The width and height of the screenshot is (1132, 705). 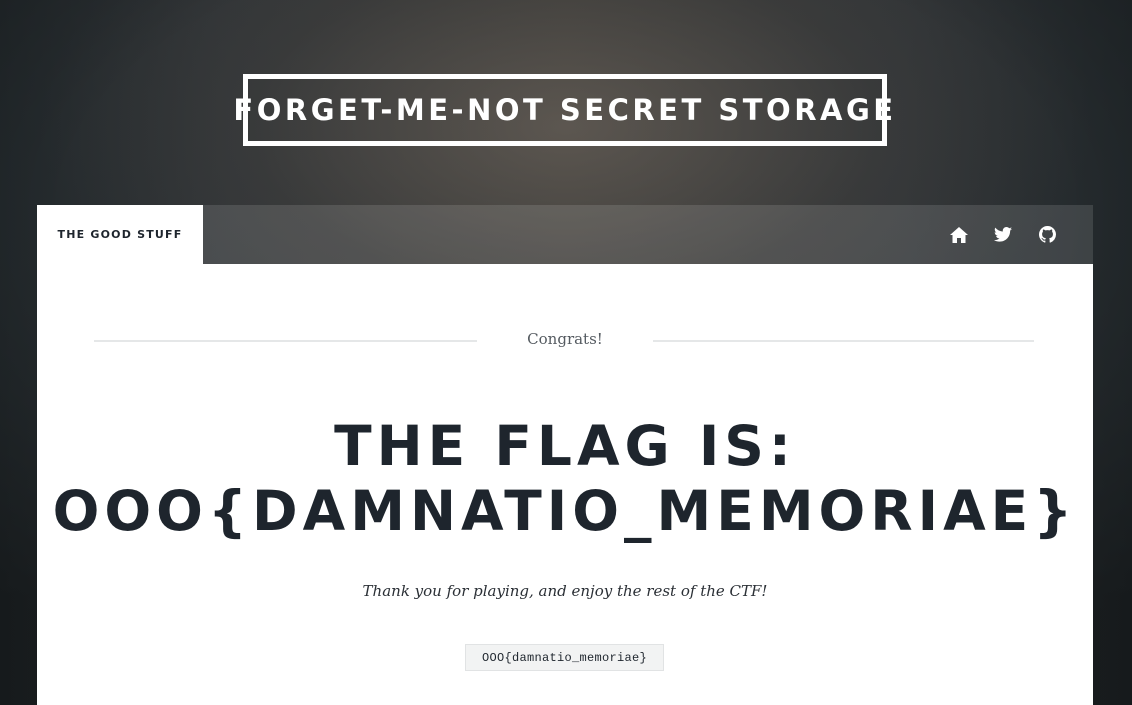 I want to click on site-title-text: Forget-me-not Secret Storage, so click(x=565, y=110).